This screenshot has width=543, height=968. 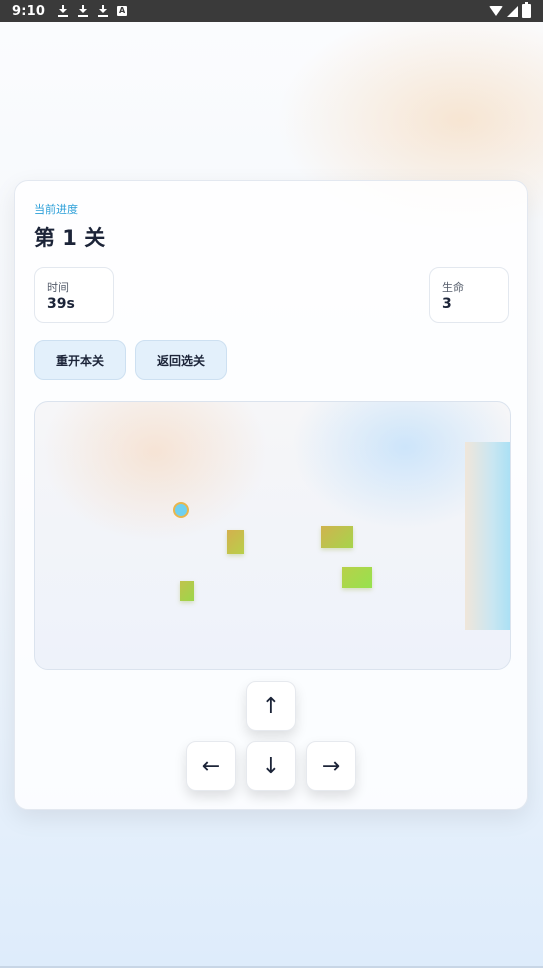 I want to click on arrow-down-icon: ↓, so click(x=271, y=766).